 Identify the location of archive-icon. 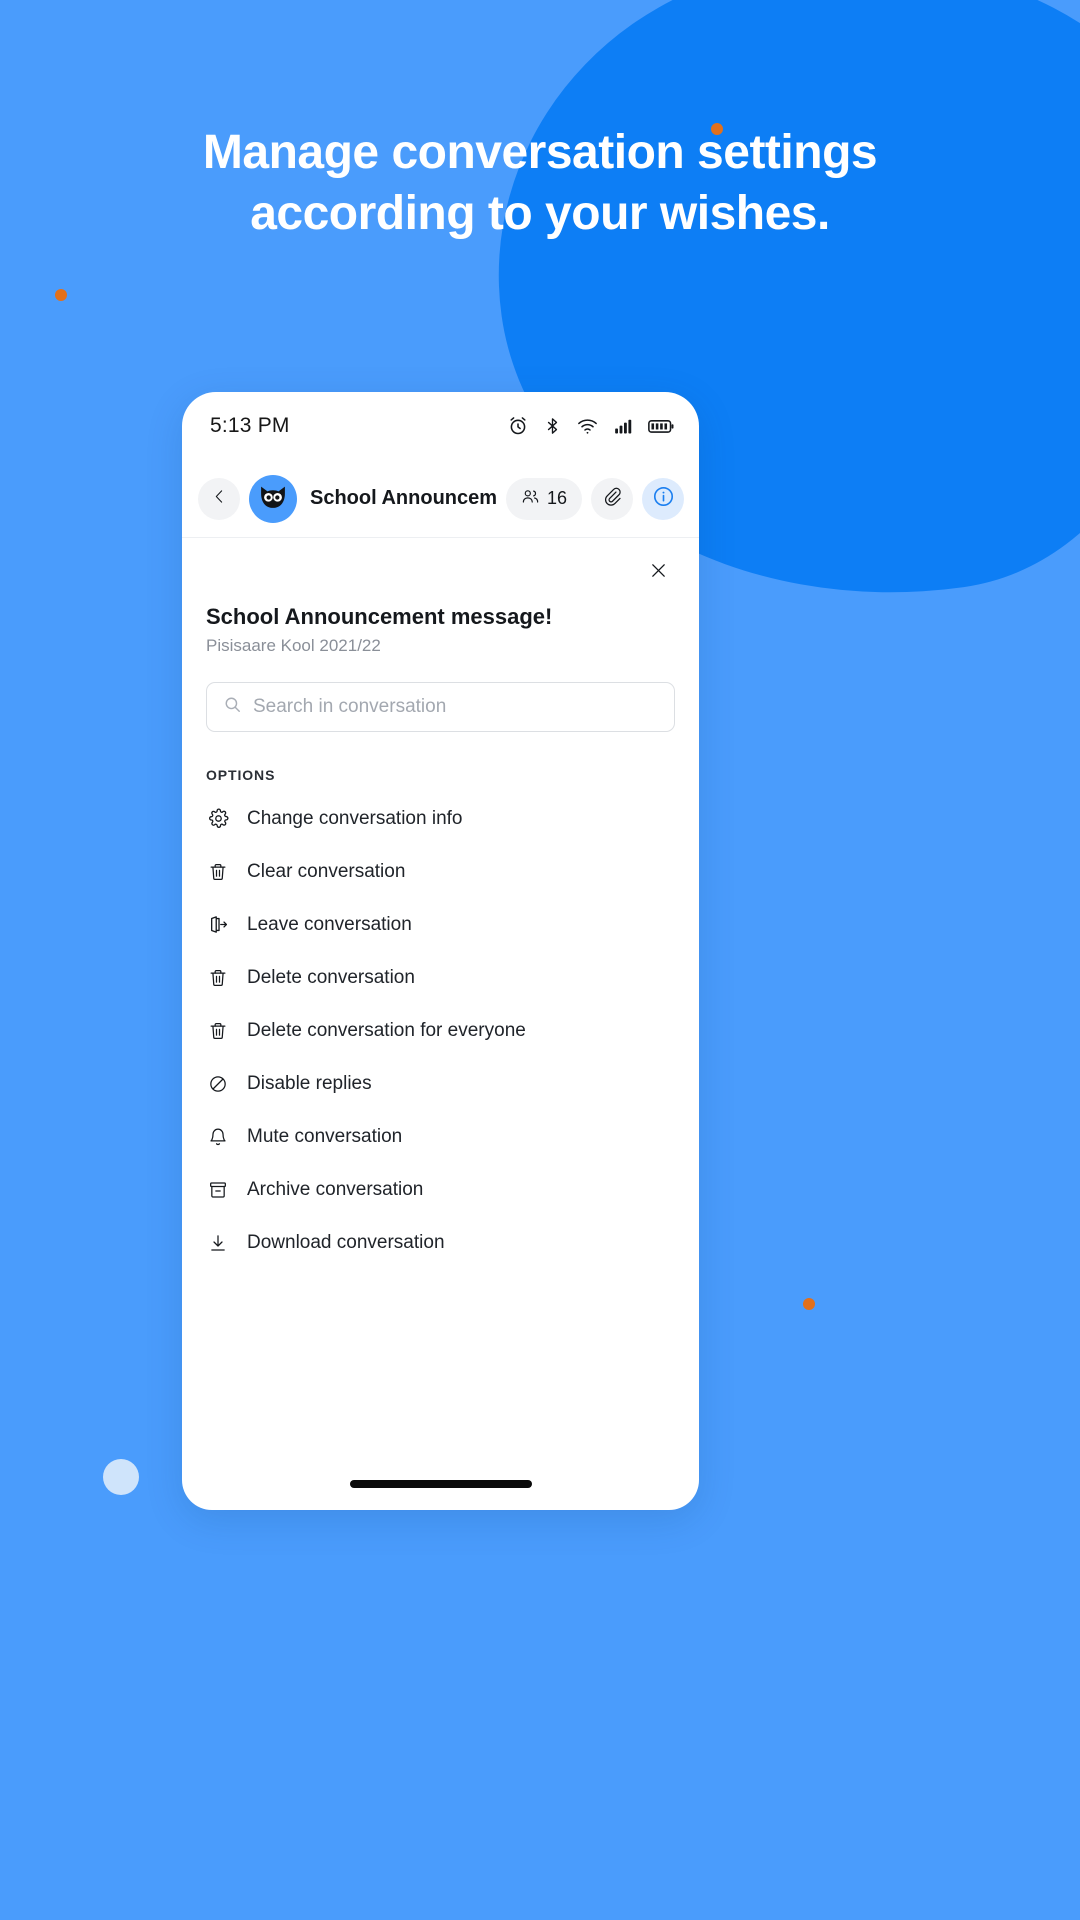
(218, 1190).